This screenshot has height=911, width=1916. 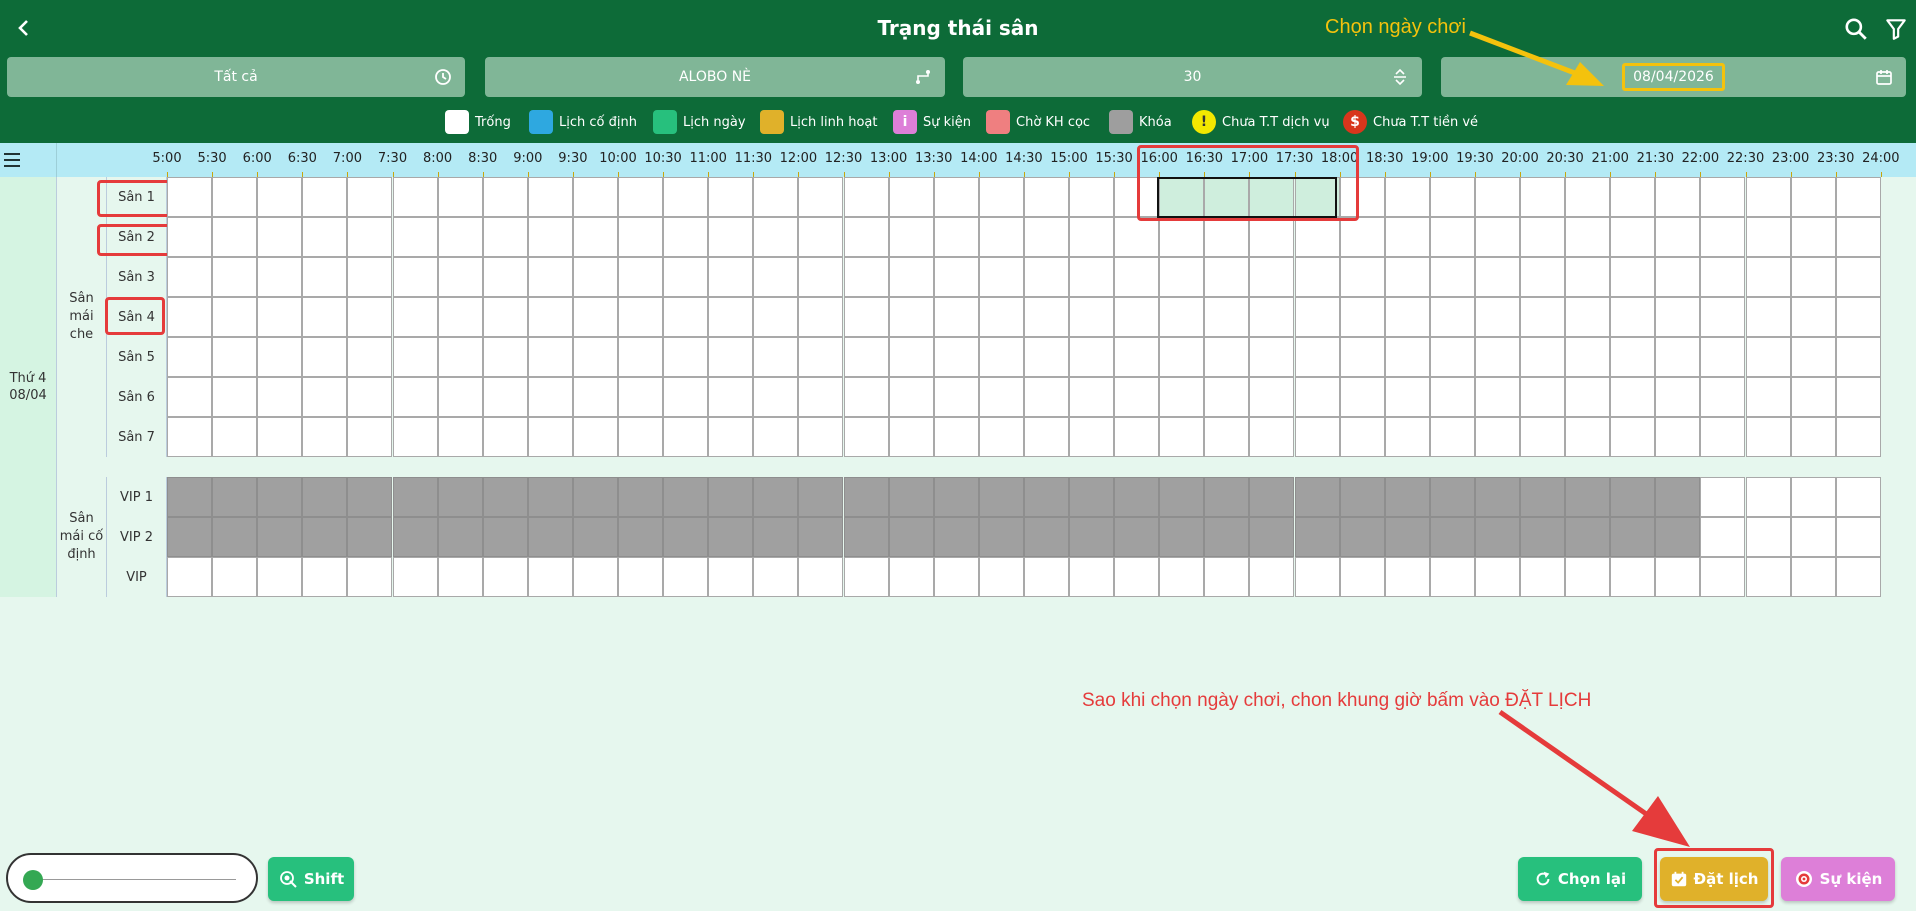 I want to click on reset-button: Chọn lại, so click(x=1580, y=879).